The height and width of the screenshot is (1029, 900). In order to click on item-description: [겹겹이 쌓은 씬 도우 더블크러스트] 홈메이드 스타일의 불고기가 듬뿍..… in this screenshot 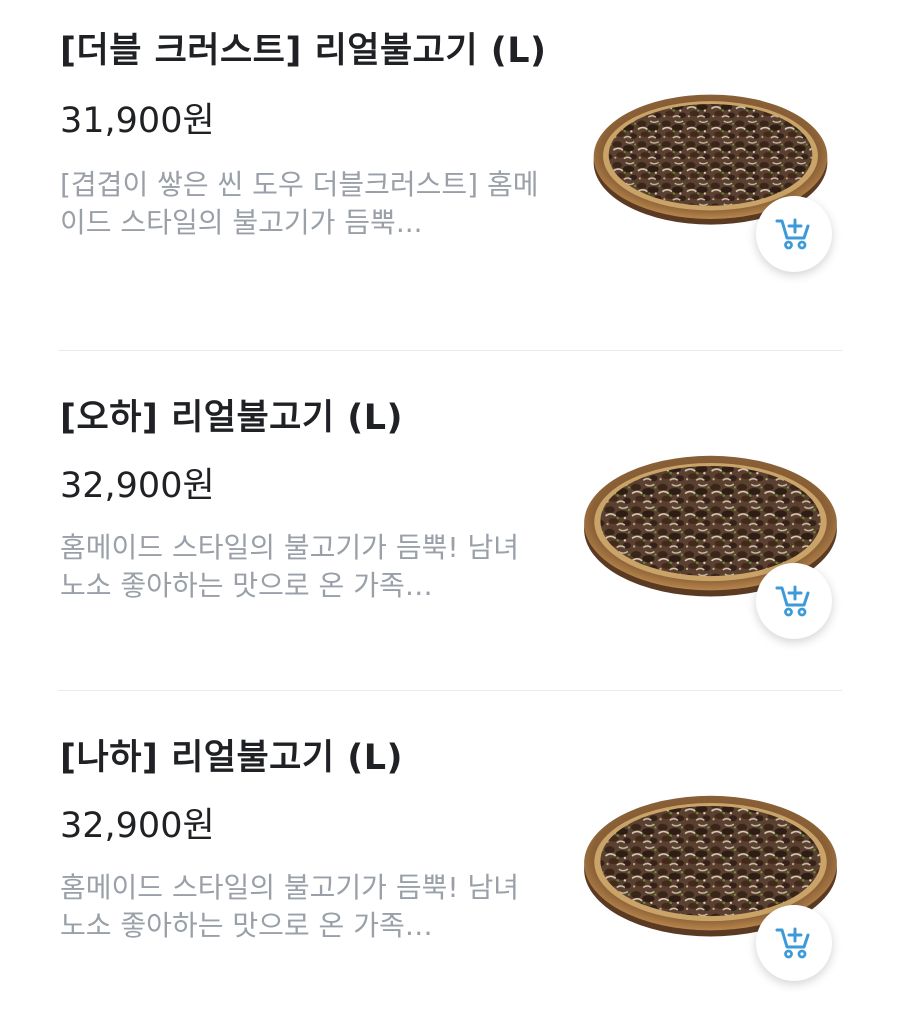, I will do `click(299, 203)`.